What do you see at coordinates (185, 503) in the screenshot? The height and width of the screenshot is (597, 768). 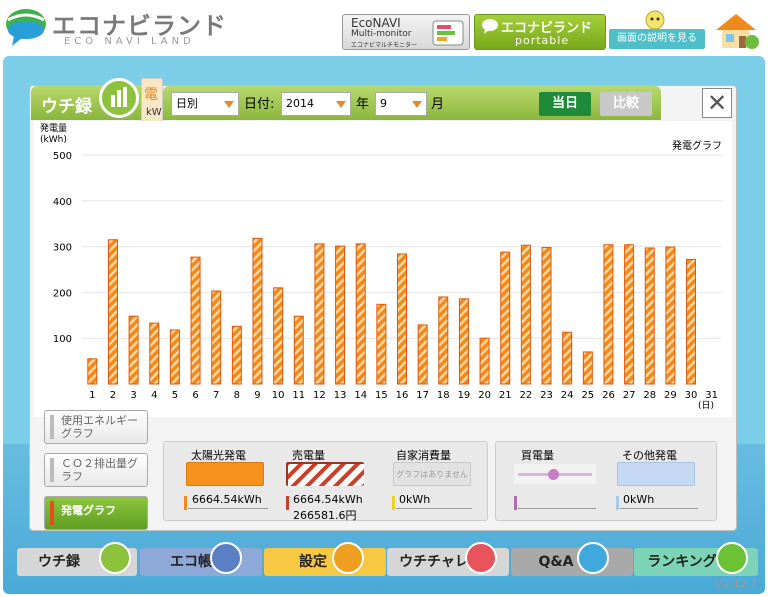 I see `solar-marker` at bounding box center [185, 503].